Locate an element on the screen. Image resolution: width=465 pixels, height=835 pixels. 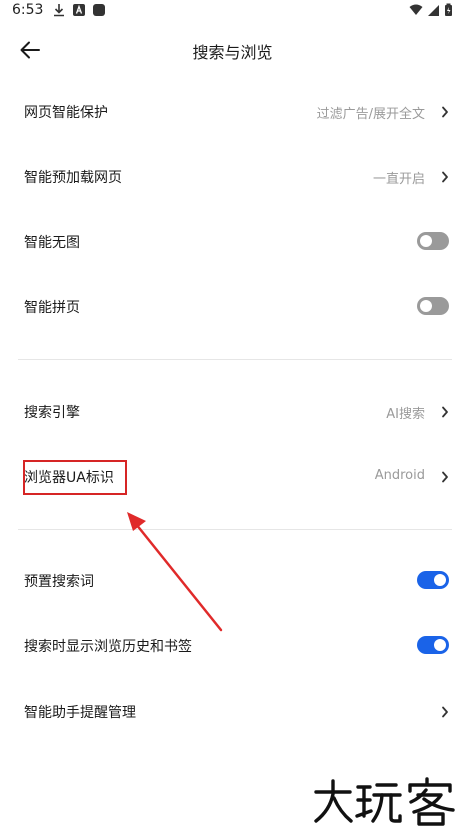
setting-value: Android is located at coordinates (399, 475).